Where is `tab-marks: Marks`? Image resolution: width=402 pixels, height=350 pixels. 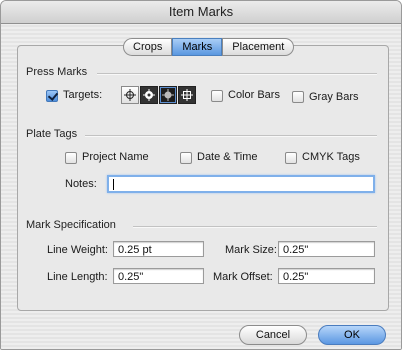 tab-marks: Marks is located at coordinates (197, 47).